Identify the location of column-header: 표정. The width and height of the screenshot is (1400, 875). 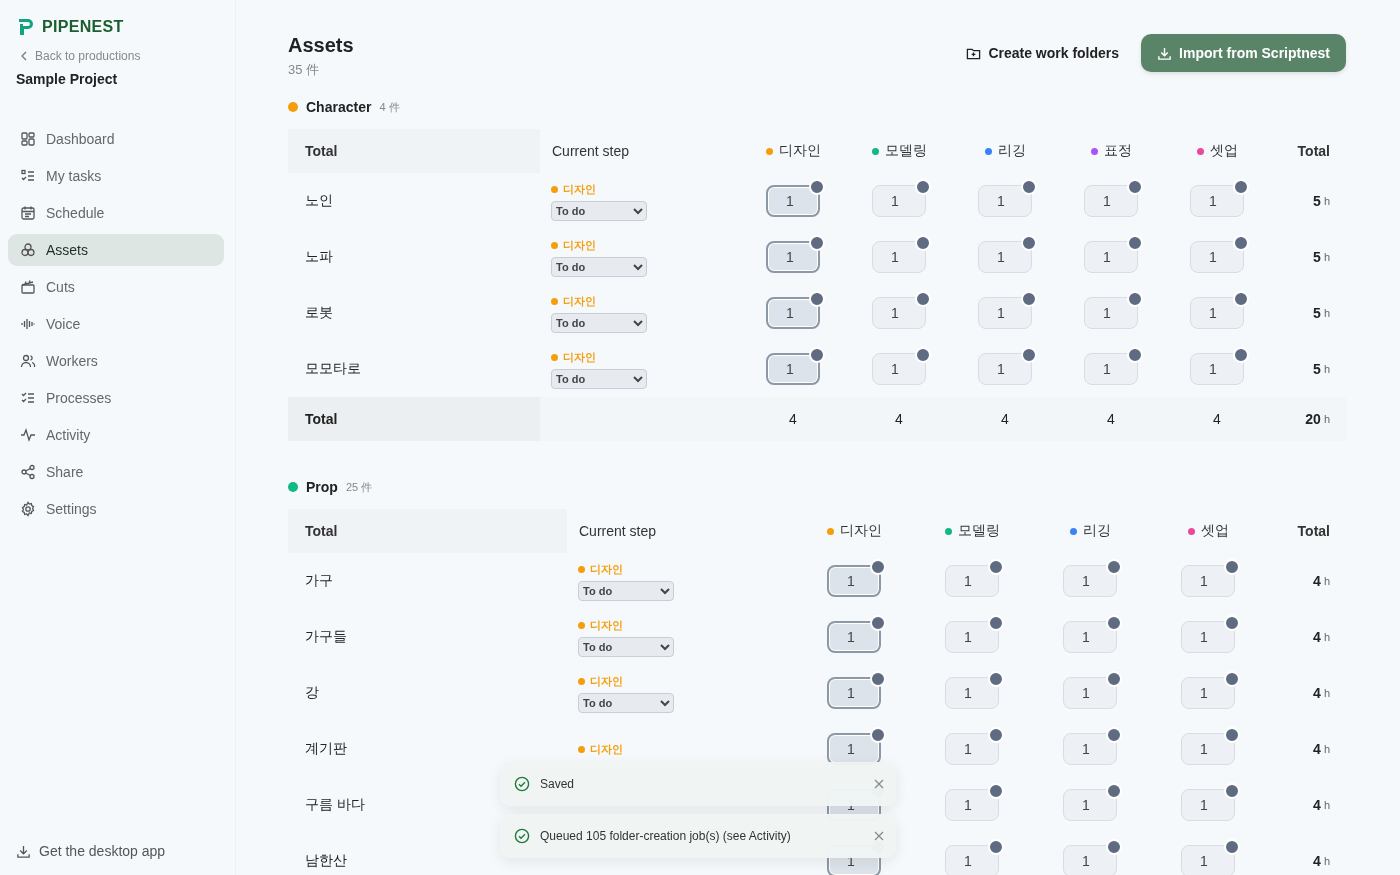
(1117, 151).